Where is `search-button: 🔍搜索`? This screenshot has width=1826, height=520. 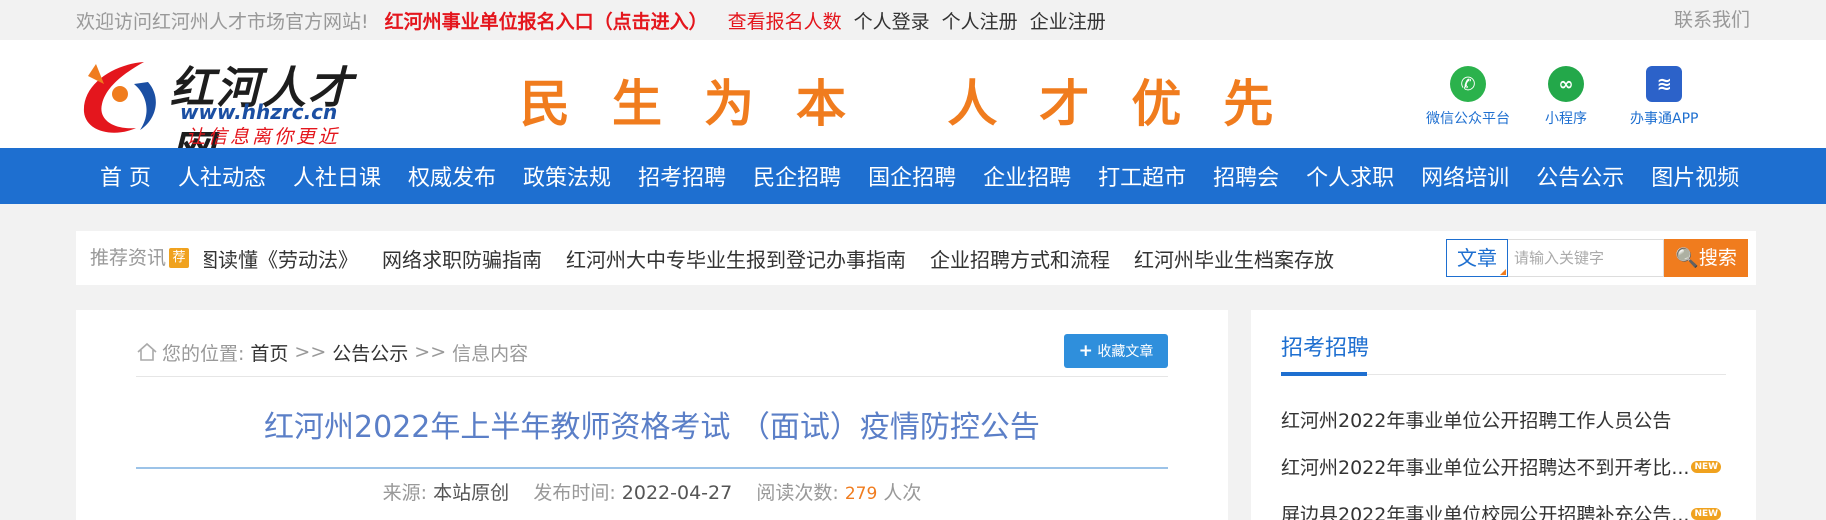 search-button: 🔍搜索 is located at coordinates (1706, 258).